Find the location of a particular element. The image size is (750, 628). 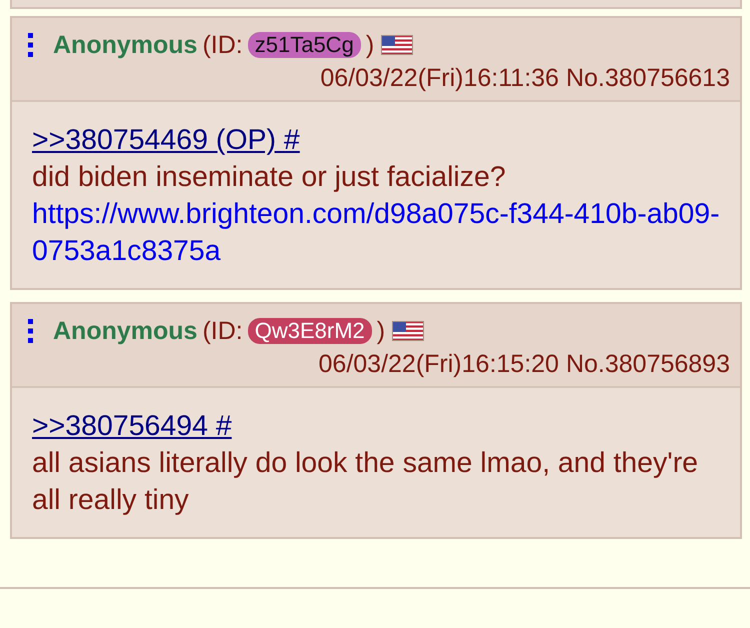

poster-id: z51Ta5Cg is located at coordinates (304, 45).